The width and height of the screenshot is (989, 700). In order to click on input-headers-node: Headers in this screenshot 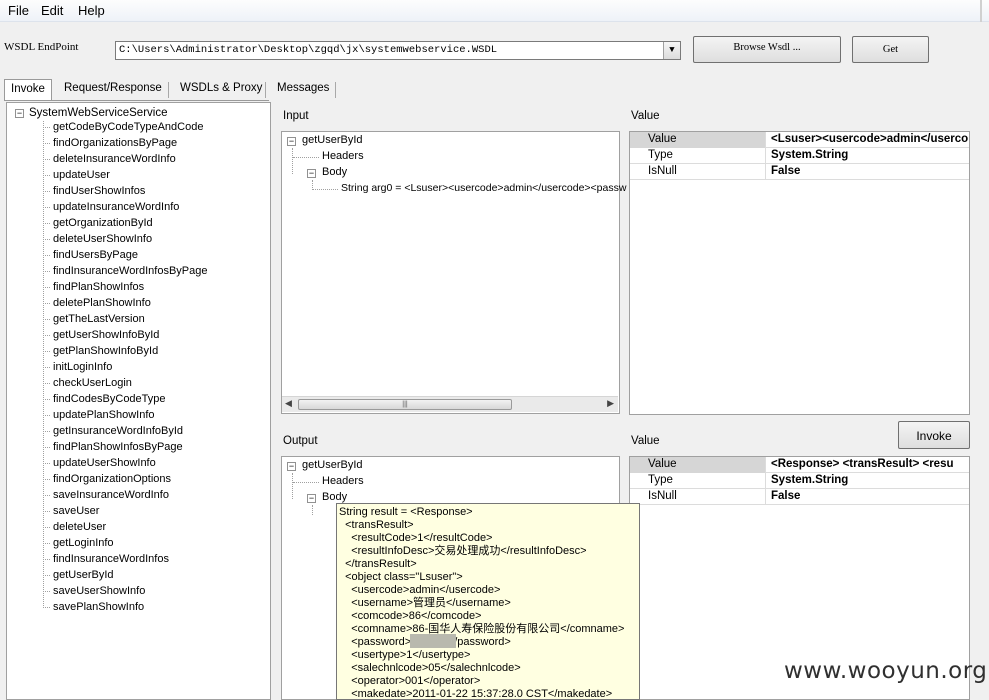, I will do `click(343, 156)`.